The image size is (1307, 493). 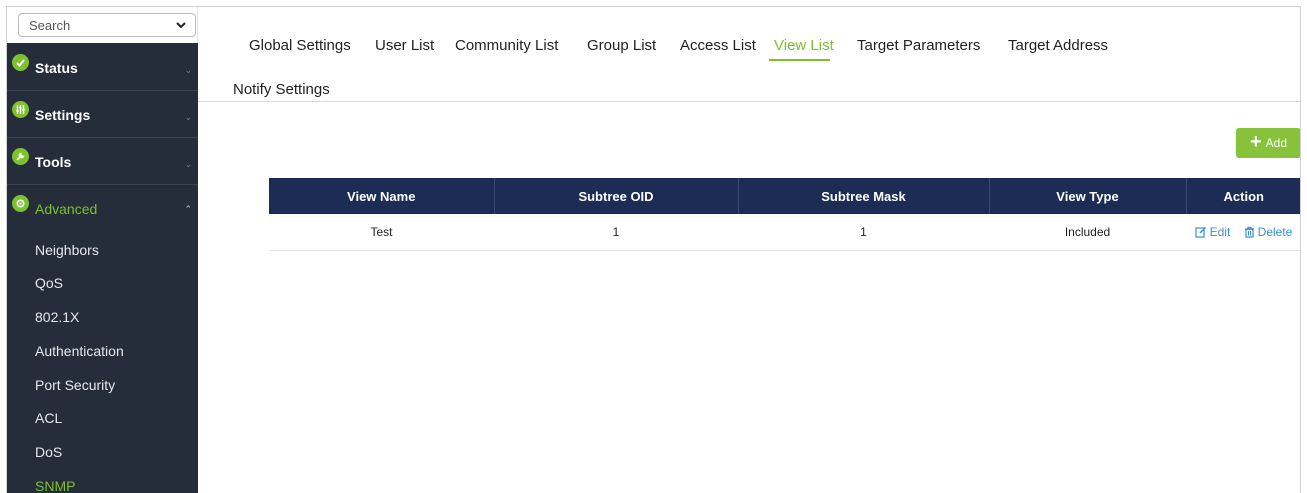 I want to click on tab-community-list: Community List, so click(x=506, y=45).